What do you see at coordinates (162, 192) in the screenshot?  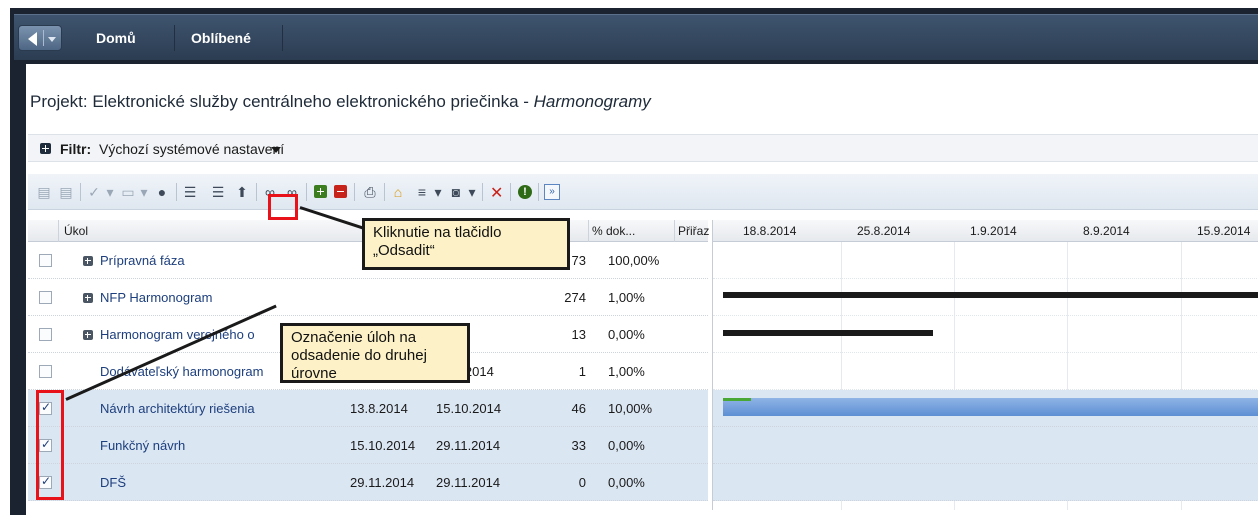 I see `assign-icon: ●` at bounding box center [162, 192].